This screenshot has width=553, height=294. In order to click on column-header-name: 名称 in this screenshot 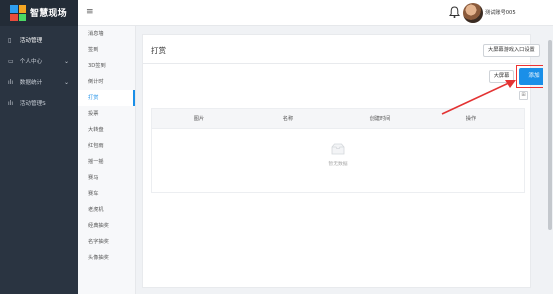, I will do `click(288, 119)`.